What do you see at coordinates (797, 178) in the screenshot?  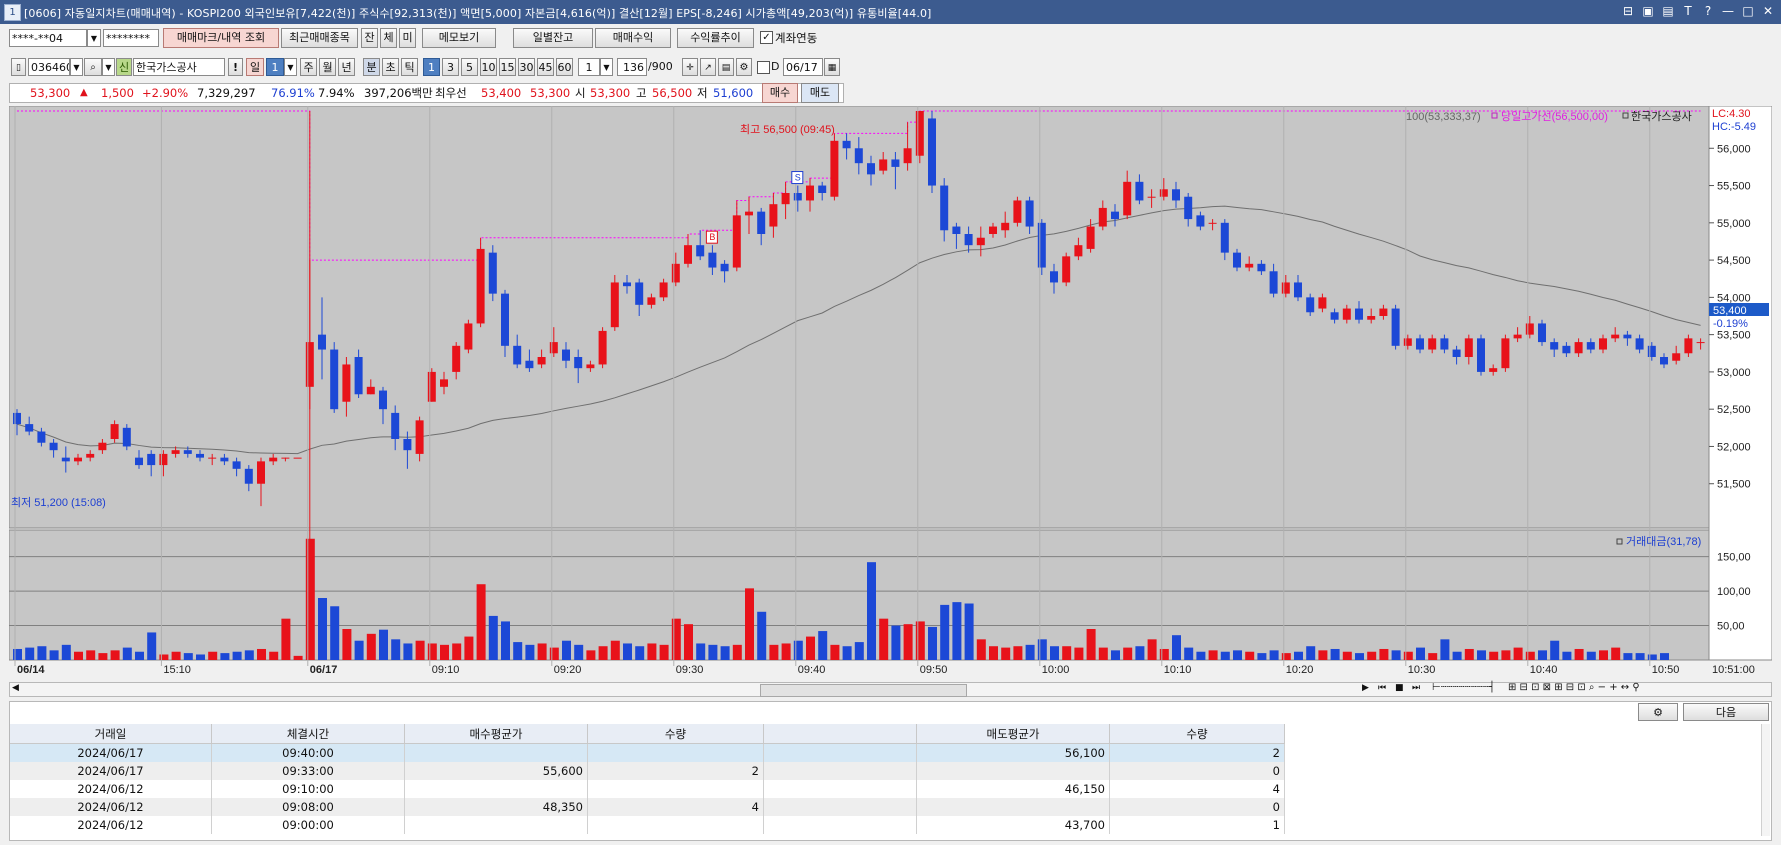 I see `sell-marker: S` at bounding box center [797, 178].